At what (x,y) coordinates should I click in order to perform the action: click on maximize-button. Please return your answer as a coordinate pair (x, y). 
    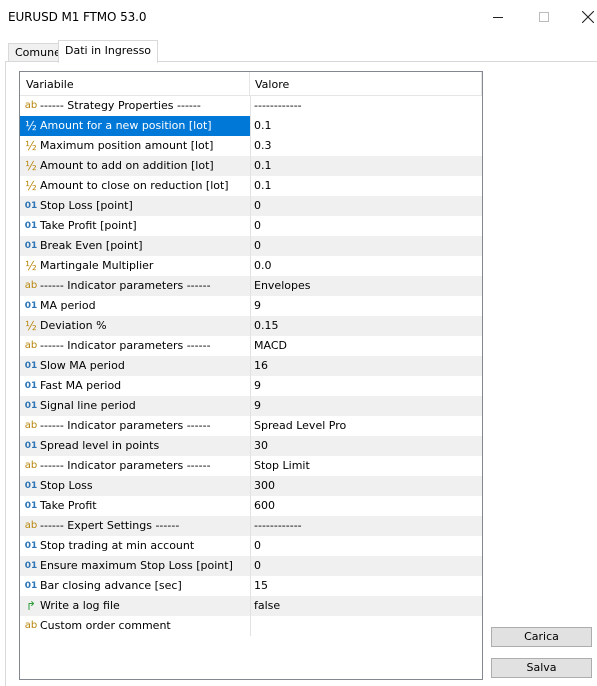
    Looking at the image, I should click on (543, 17).